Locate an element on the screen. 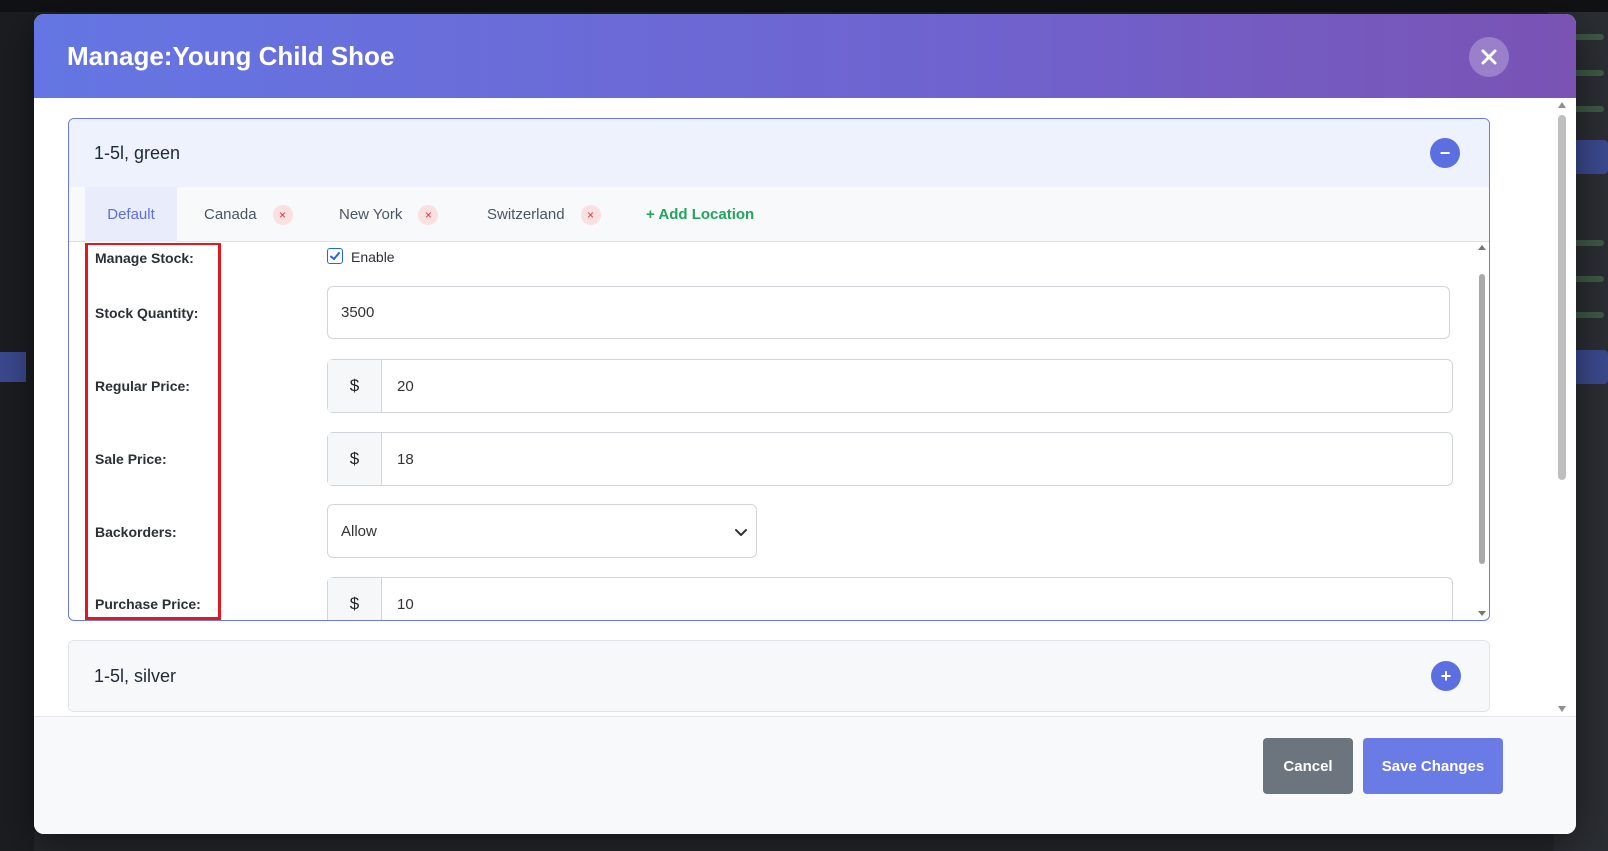 The height and width of the screenshot is (851, 1608). purchase-price-input: $ 10 is located at coordinates (890, 598).